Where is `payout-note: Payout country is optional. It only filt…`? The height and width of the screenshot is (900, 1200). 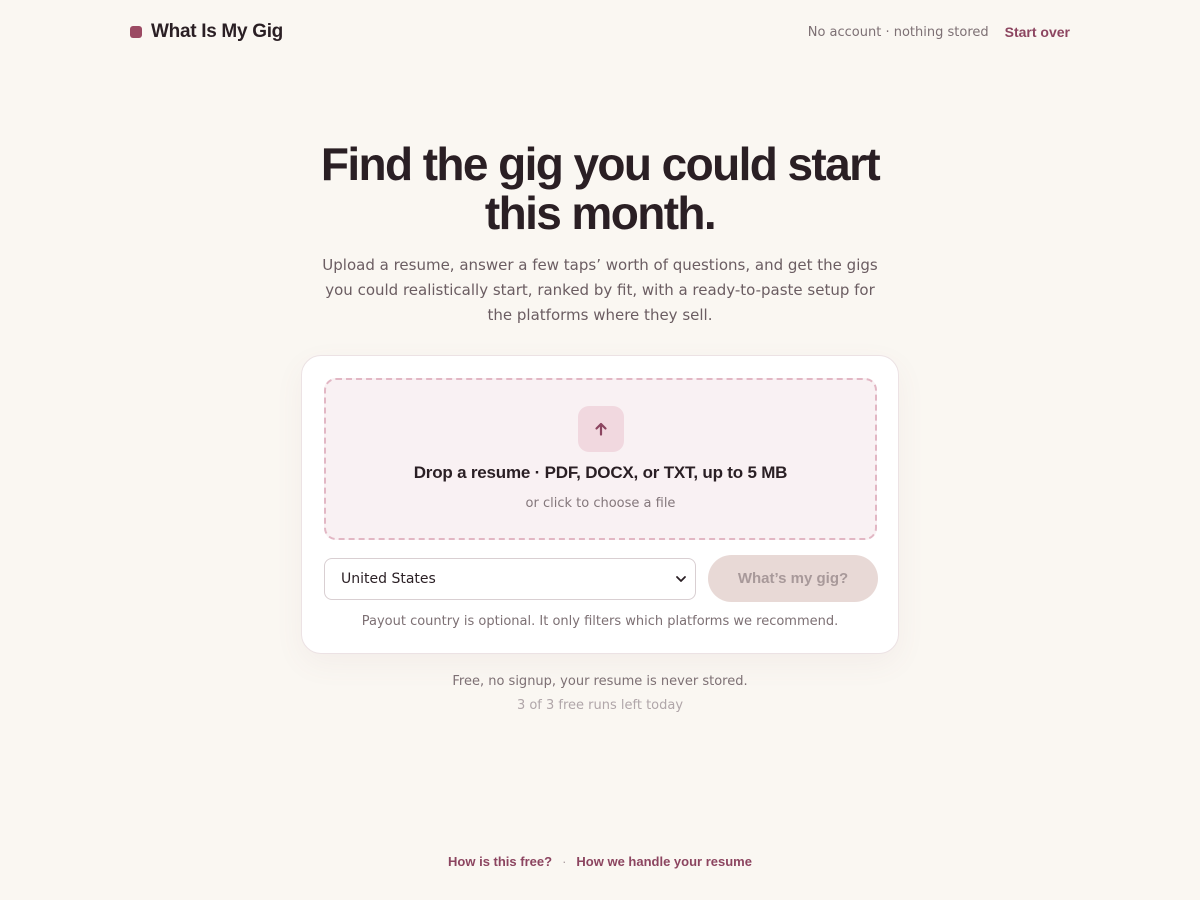
payout-note: Payout country is optional. It only filt… is located at coordinates (600, 621).